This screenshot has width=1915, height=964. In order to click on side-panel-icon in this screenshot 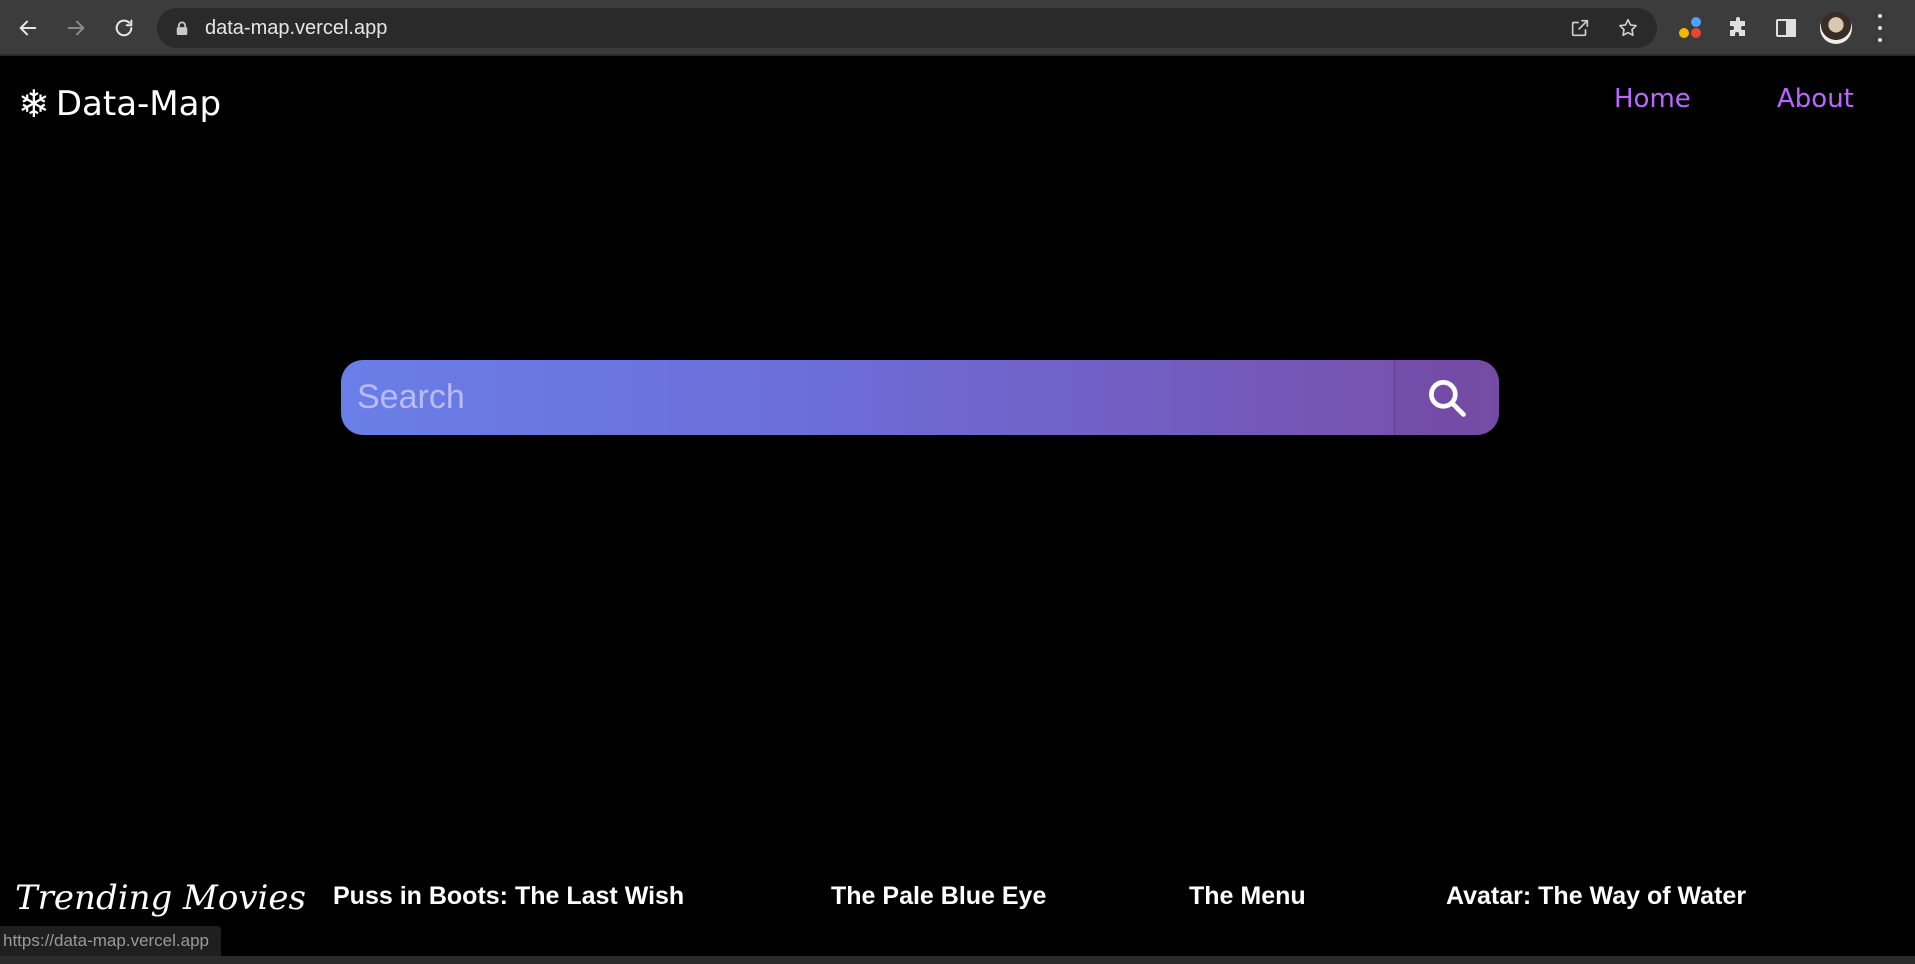, I will do `click(1786, 28)`.